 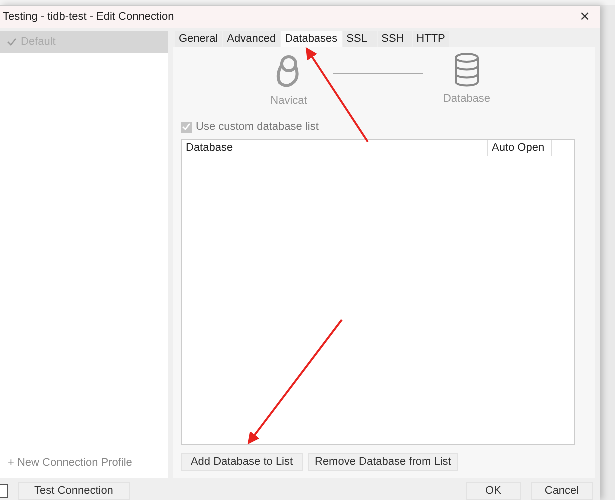 What do you see at coordinates (520, 148) in the screenshot?
I see `column-header: Auto Open` at bounding box center [520, 148].